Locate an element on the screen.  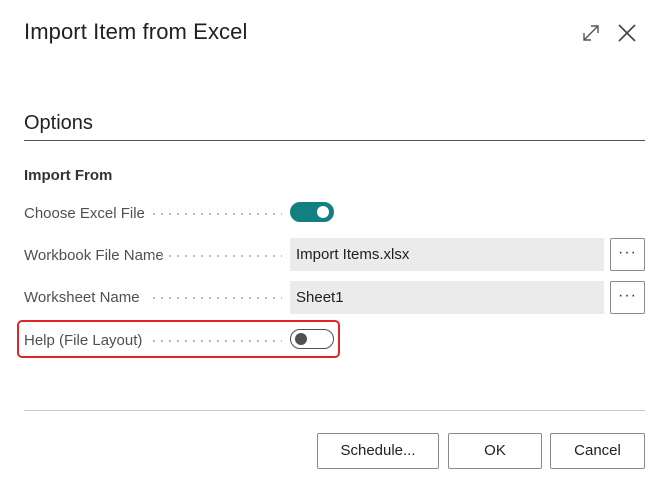
footer-divider is located at coordinates (334, 410).